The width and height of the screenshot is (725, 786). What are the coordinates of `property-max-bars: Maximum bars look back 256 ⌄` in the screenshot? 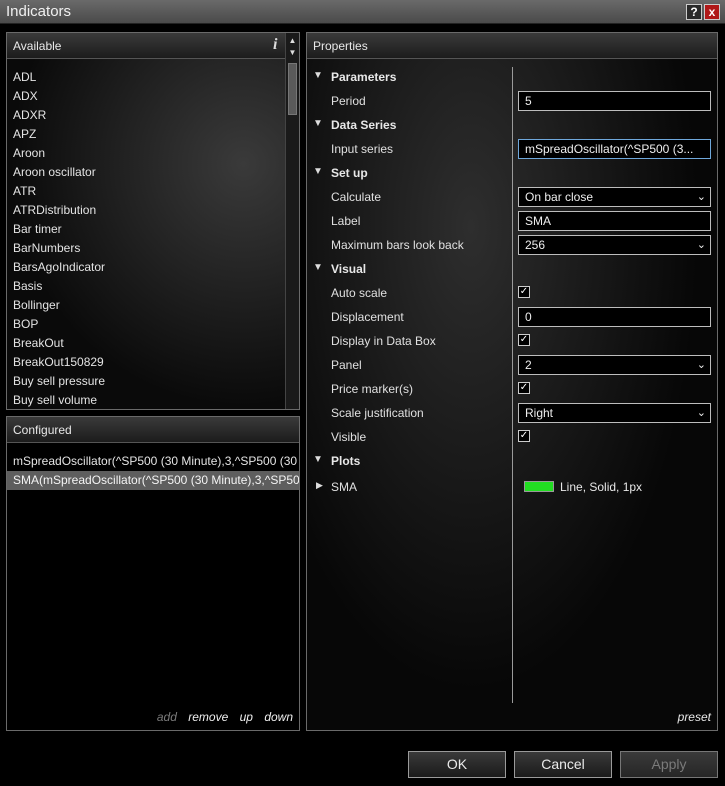 It's located at (512, 245).